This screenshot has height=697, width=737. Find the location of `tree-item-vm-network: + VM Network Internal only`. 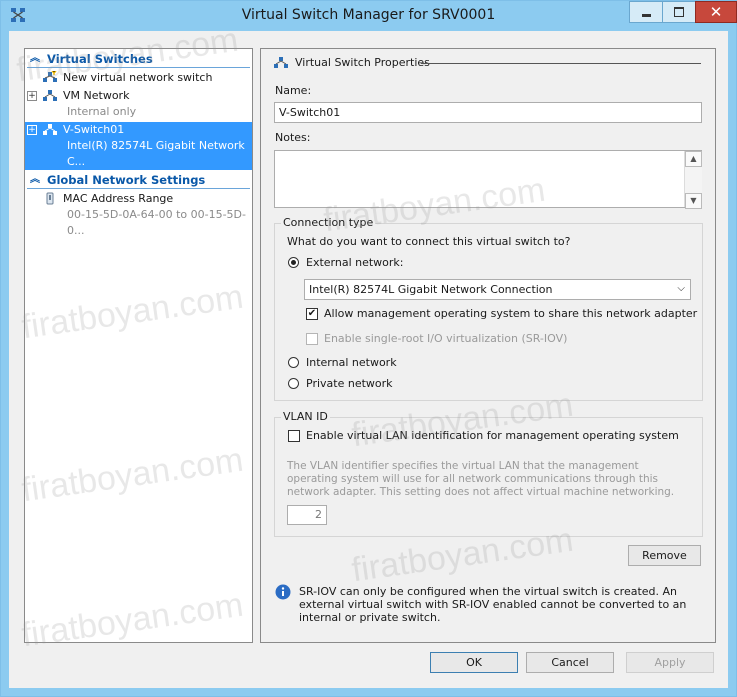

tree-item-vm-network: + VM Network Internal only is located at coordinates (138, 104).